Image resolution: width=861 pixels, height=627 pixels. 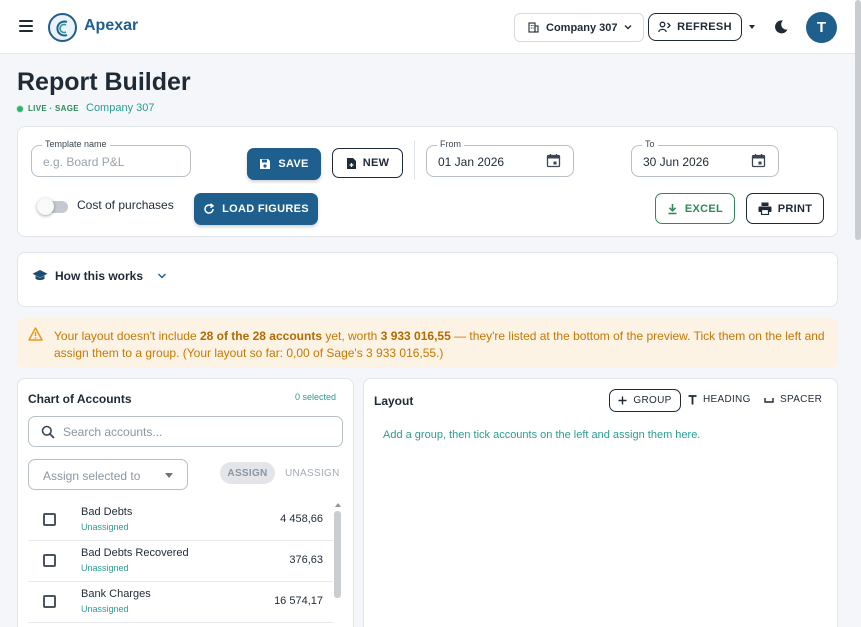 What do you see at coordinates (265, 209) in the screenshot?
I see `load-figures-label: LOAD FIGURES` at bounding box center [265, 209].